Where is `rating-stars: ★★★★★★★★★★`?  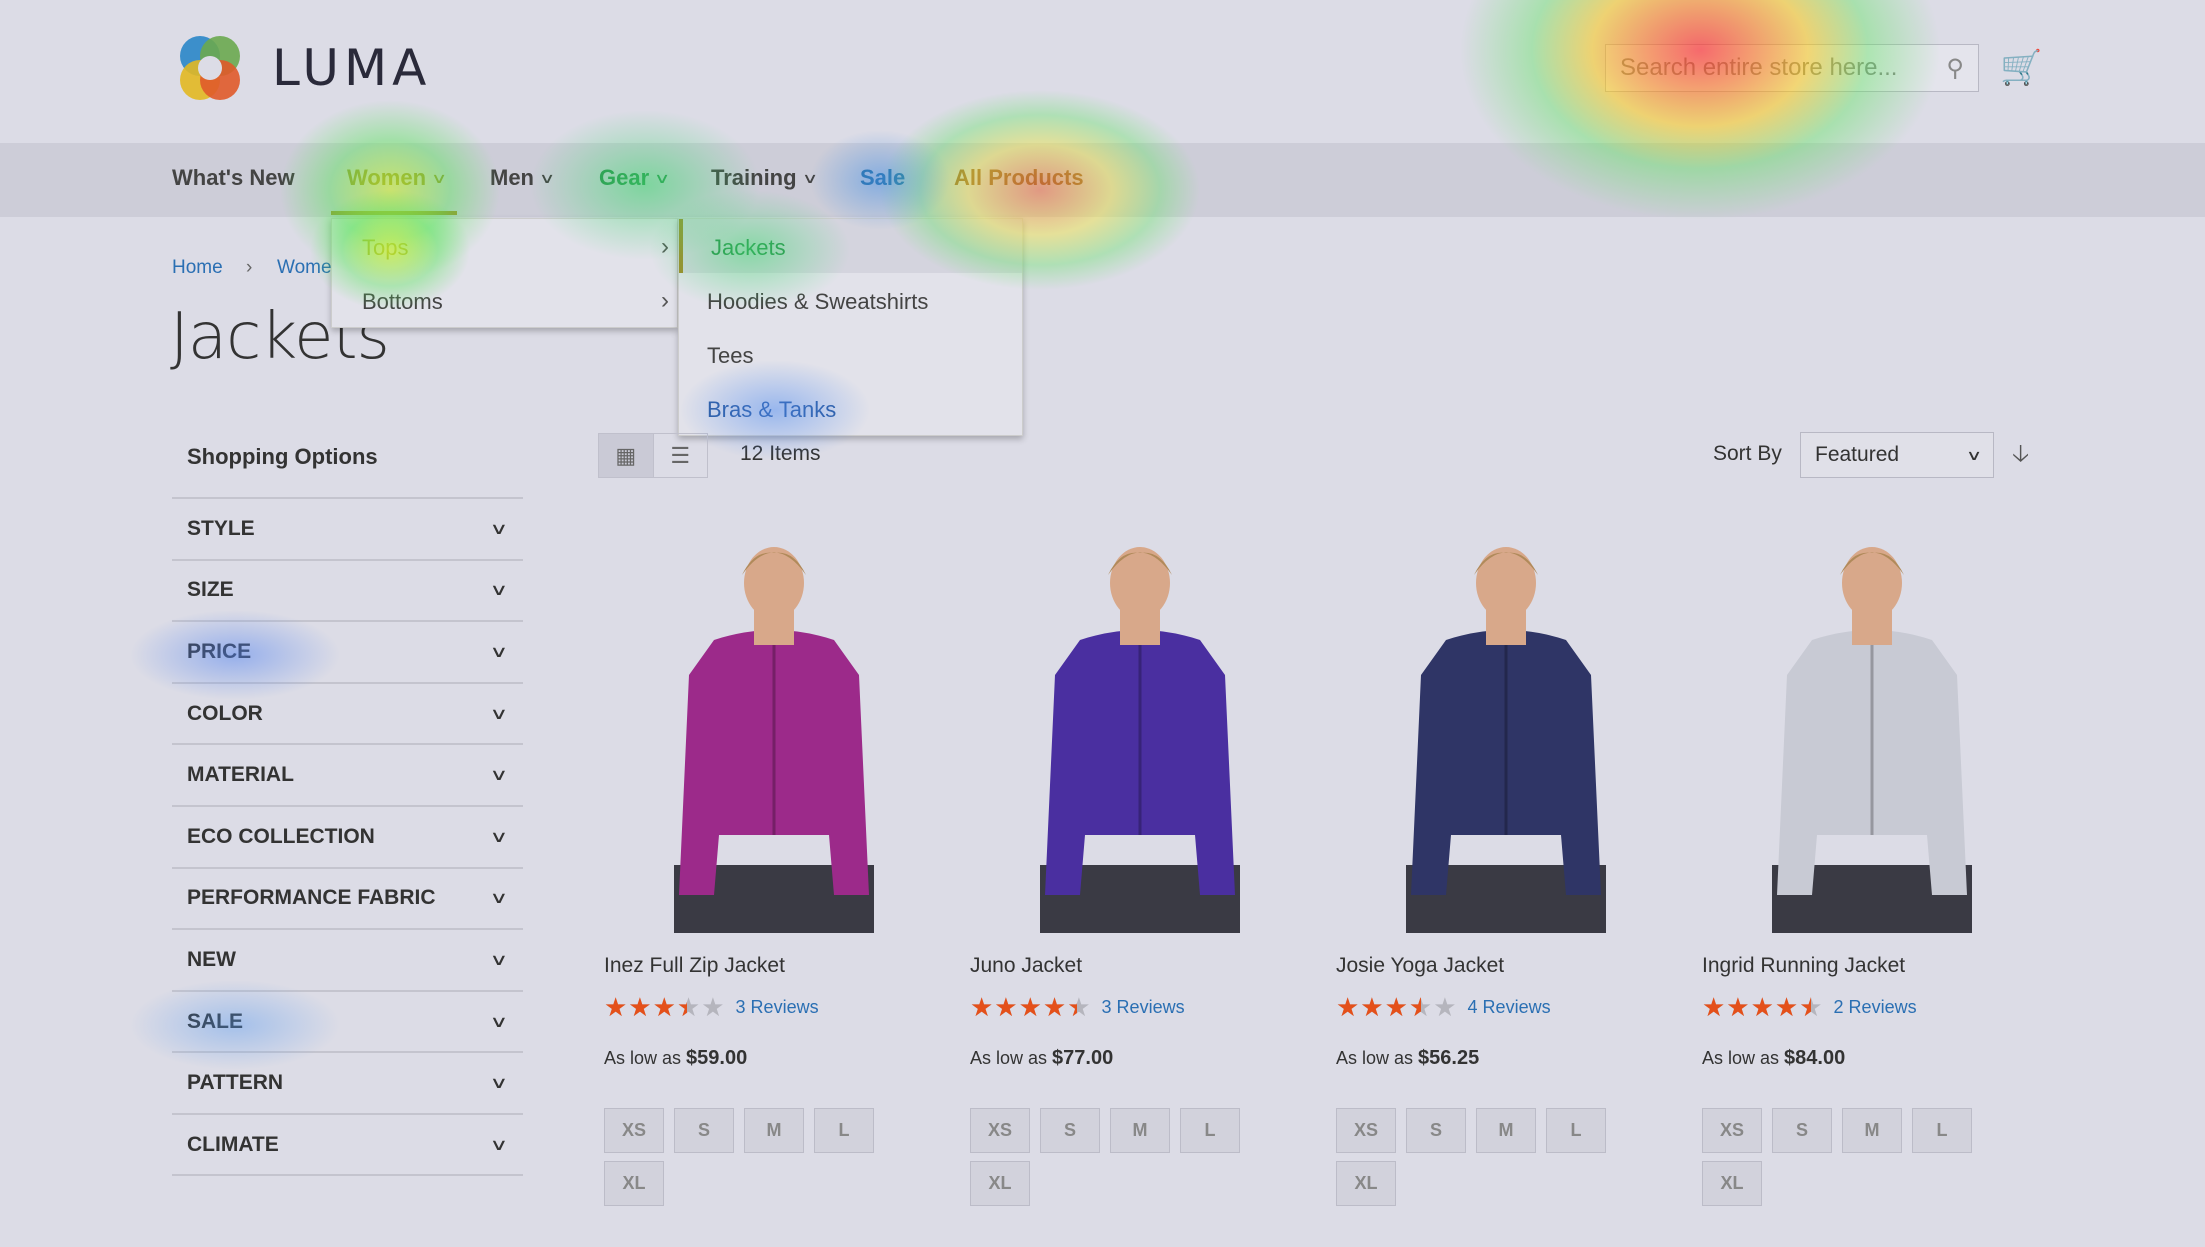 rating-stars: ★★★★★★★★★★ is located at coordinates (1031, 1007).